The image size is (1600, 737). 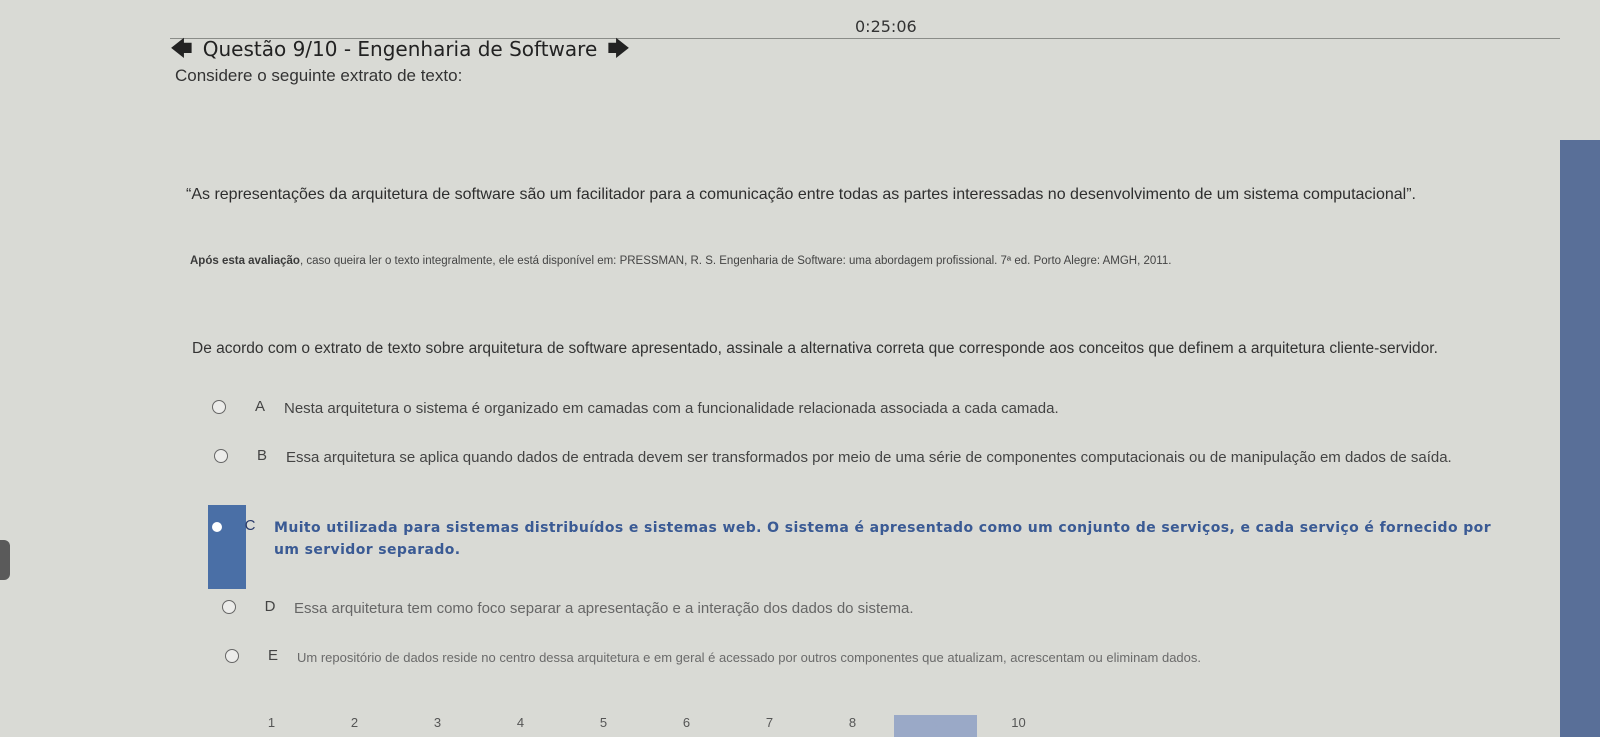 I want to click on page-10: 10, so click(x=1018, y=726).